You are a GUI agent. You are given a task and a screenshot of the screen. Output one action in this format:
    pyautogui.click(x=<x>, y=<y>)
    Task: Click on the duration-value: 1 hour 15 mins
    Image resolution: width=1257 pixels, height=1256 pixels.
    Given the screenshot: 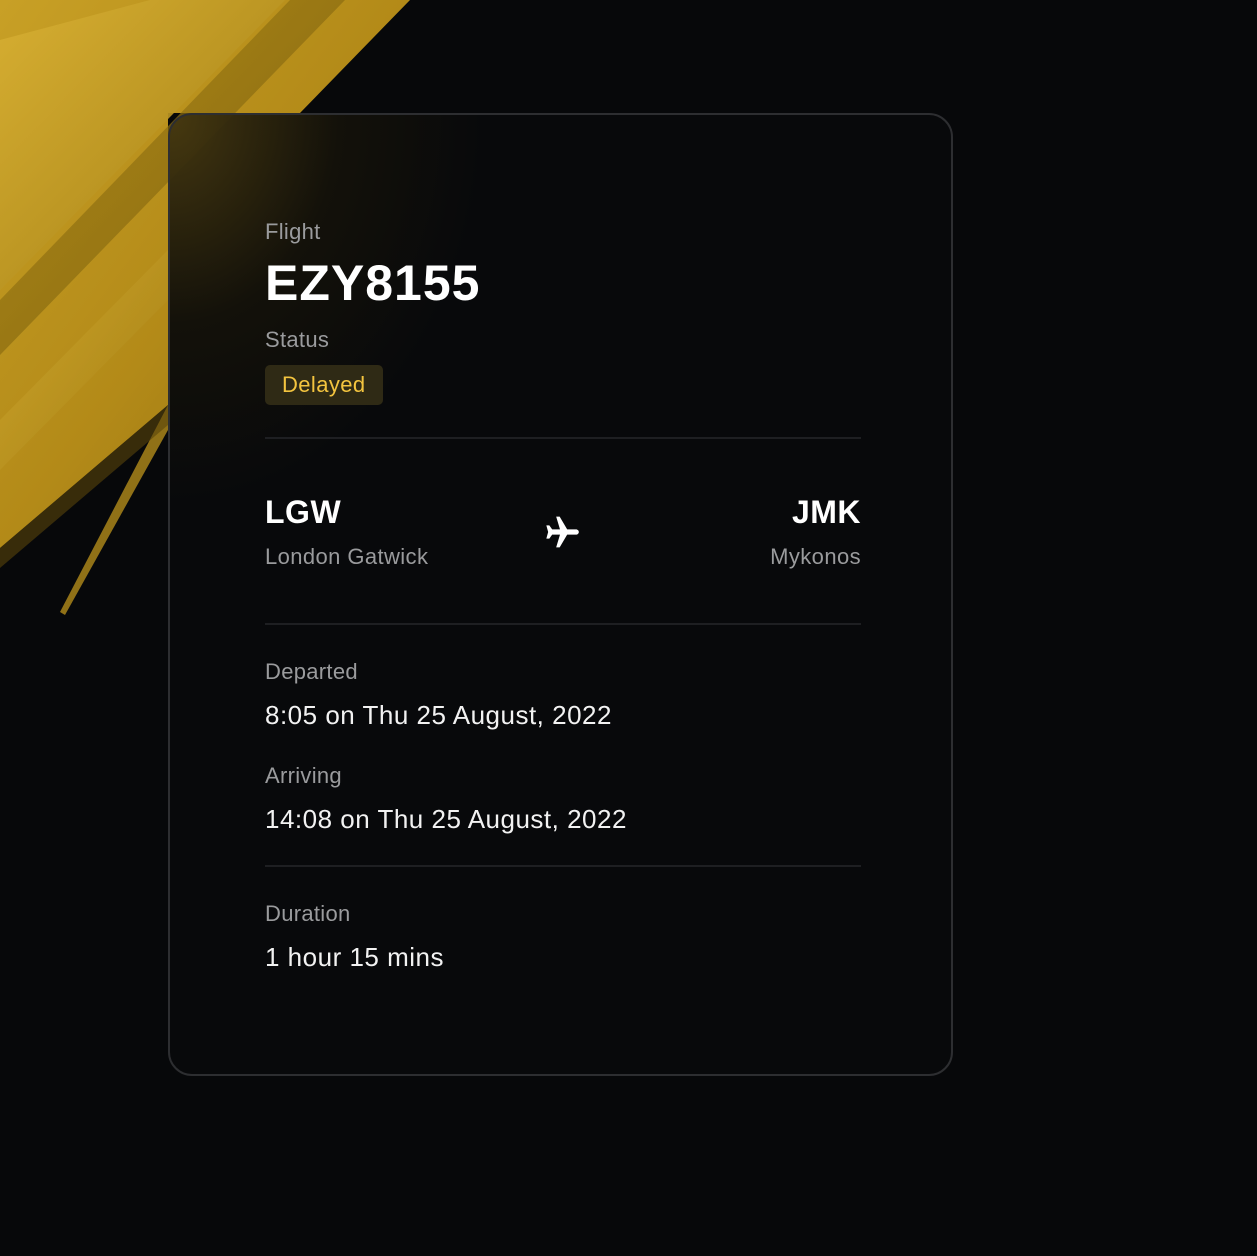 What is the action you would take?
    pyautogui.click(x=354, y=957)
    